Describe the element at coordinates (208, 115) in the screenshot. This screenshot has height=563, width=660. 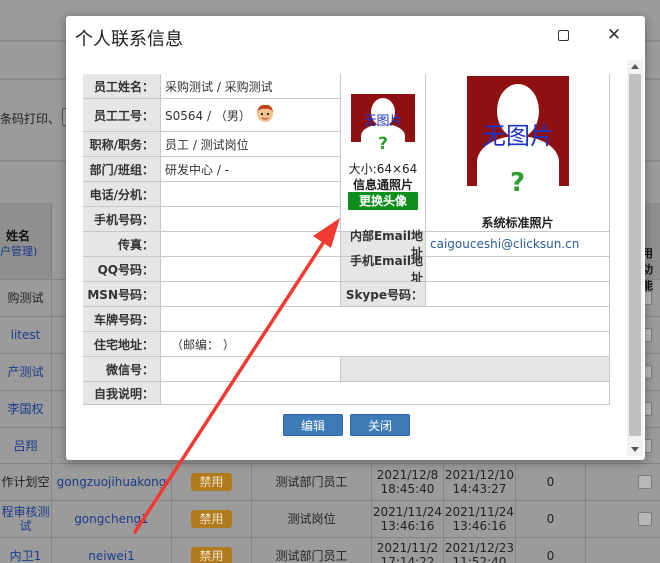
I see `employee-id-value: S0564 / （男）` at that location.